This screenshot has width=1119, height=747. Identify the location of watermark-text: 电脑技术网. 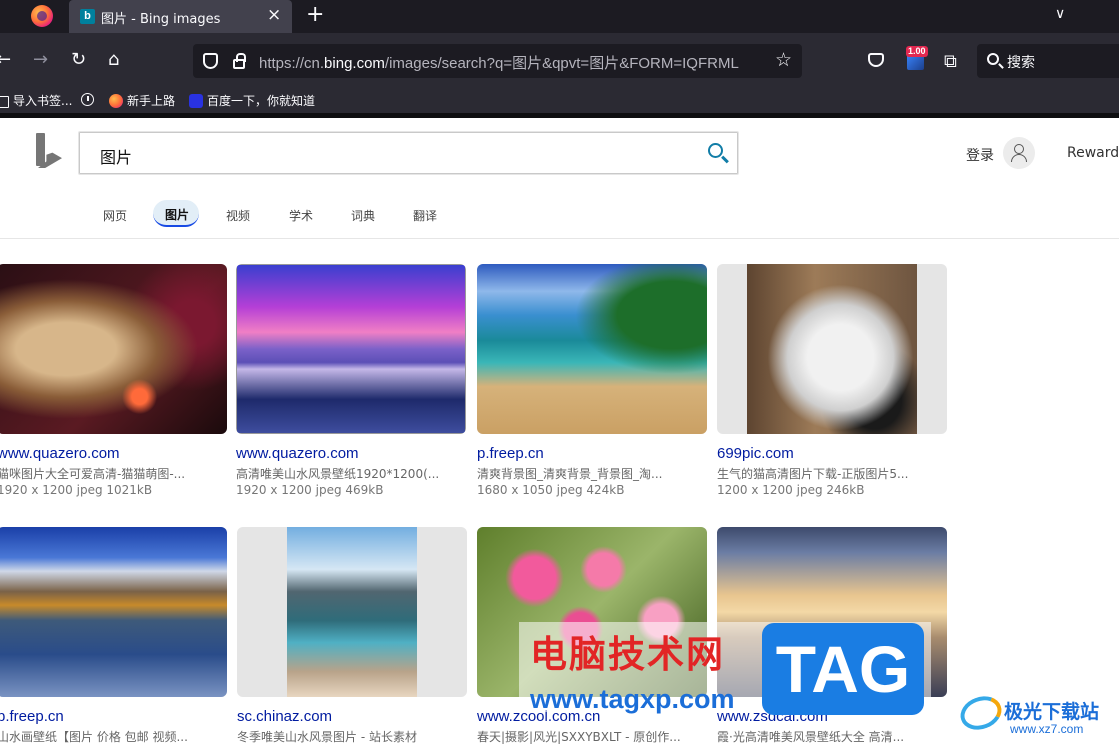
(627, 654).